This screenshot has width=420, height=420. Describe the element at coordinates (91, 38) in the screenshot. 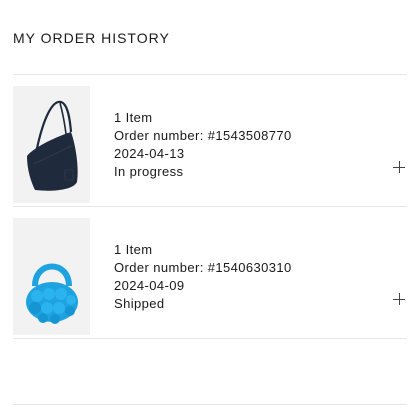

I see `page-title: MY ORDER HISTORY` at that location.